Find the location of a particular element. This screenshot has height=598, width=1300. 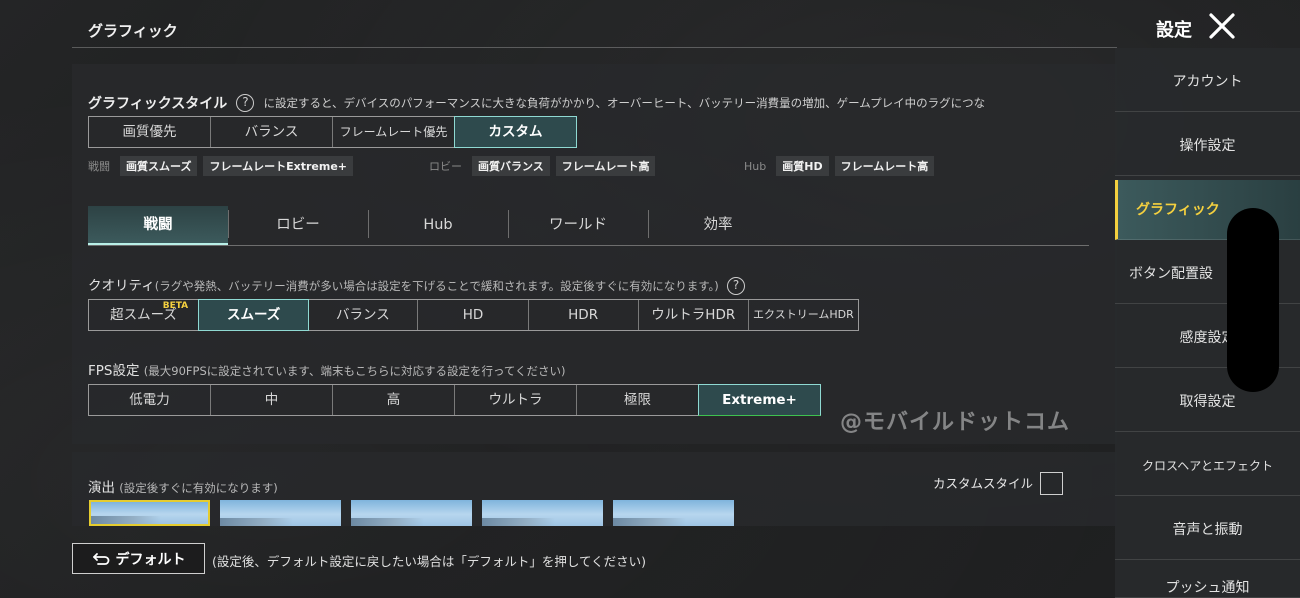

preset-battle-label: 戦闘 is located at coordinates (99, 166).